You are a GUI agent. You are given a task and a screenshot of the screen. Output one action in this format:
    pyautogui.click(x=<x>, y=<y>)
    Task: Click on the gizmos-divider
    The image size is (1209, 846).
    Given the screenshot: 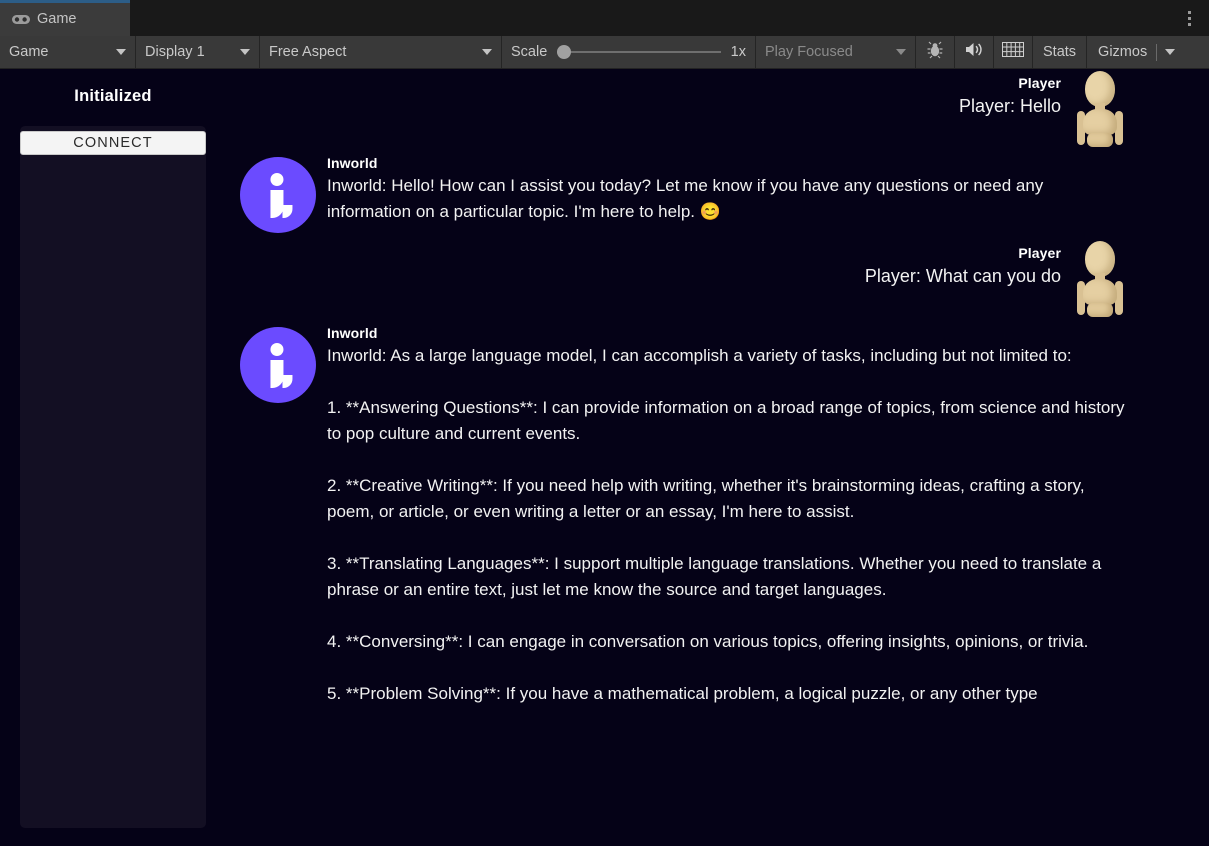 What is the action you would take?
    pyautogui.click(x=1157, y=52)
    